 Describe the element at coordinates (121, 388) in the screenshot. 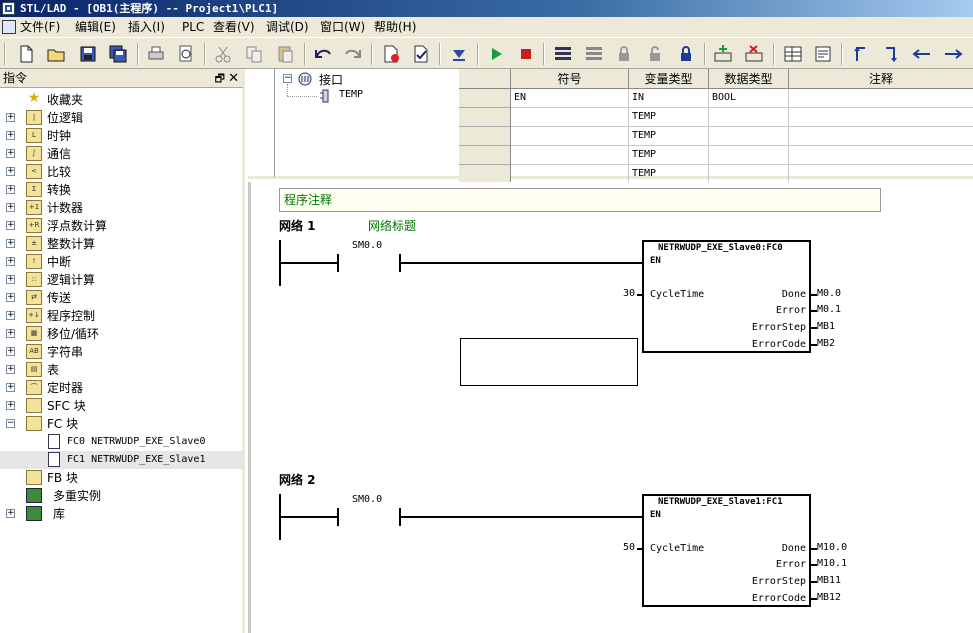

I see `tree-item-16: + ⌒ 定时器` at that location.